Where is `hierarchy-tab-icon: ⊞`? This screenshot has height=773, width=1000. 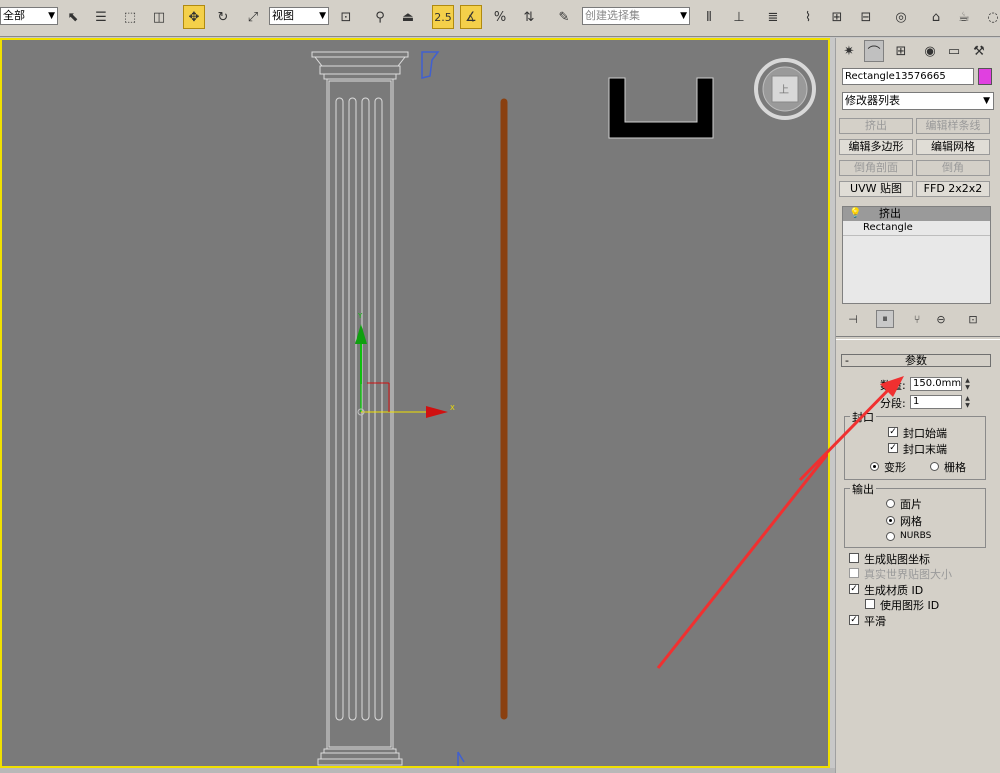
hierarchy-tab-icon: ⊞ is located at coordinates (901, 51).